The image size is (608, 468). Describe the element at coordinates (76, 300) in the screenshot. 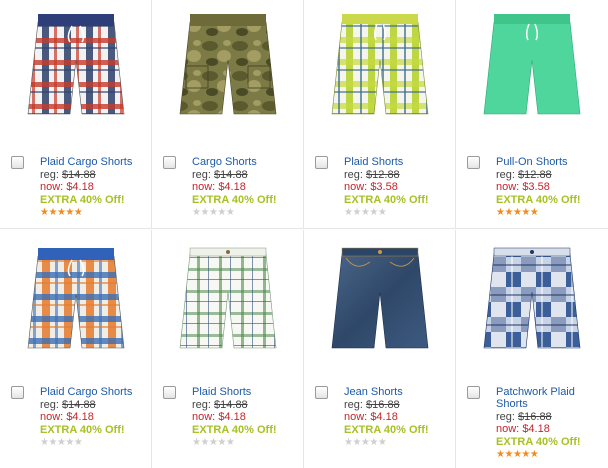

I see `orange-plaid-cargo-shorts-image` at that location.